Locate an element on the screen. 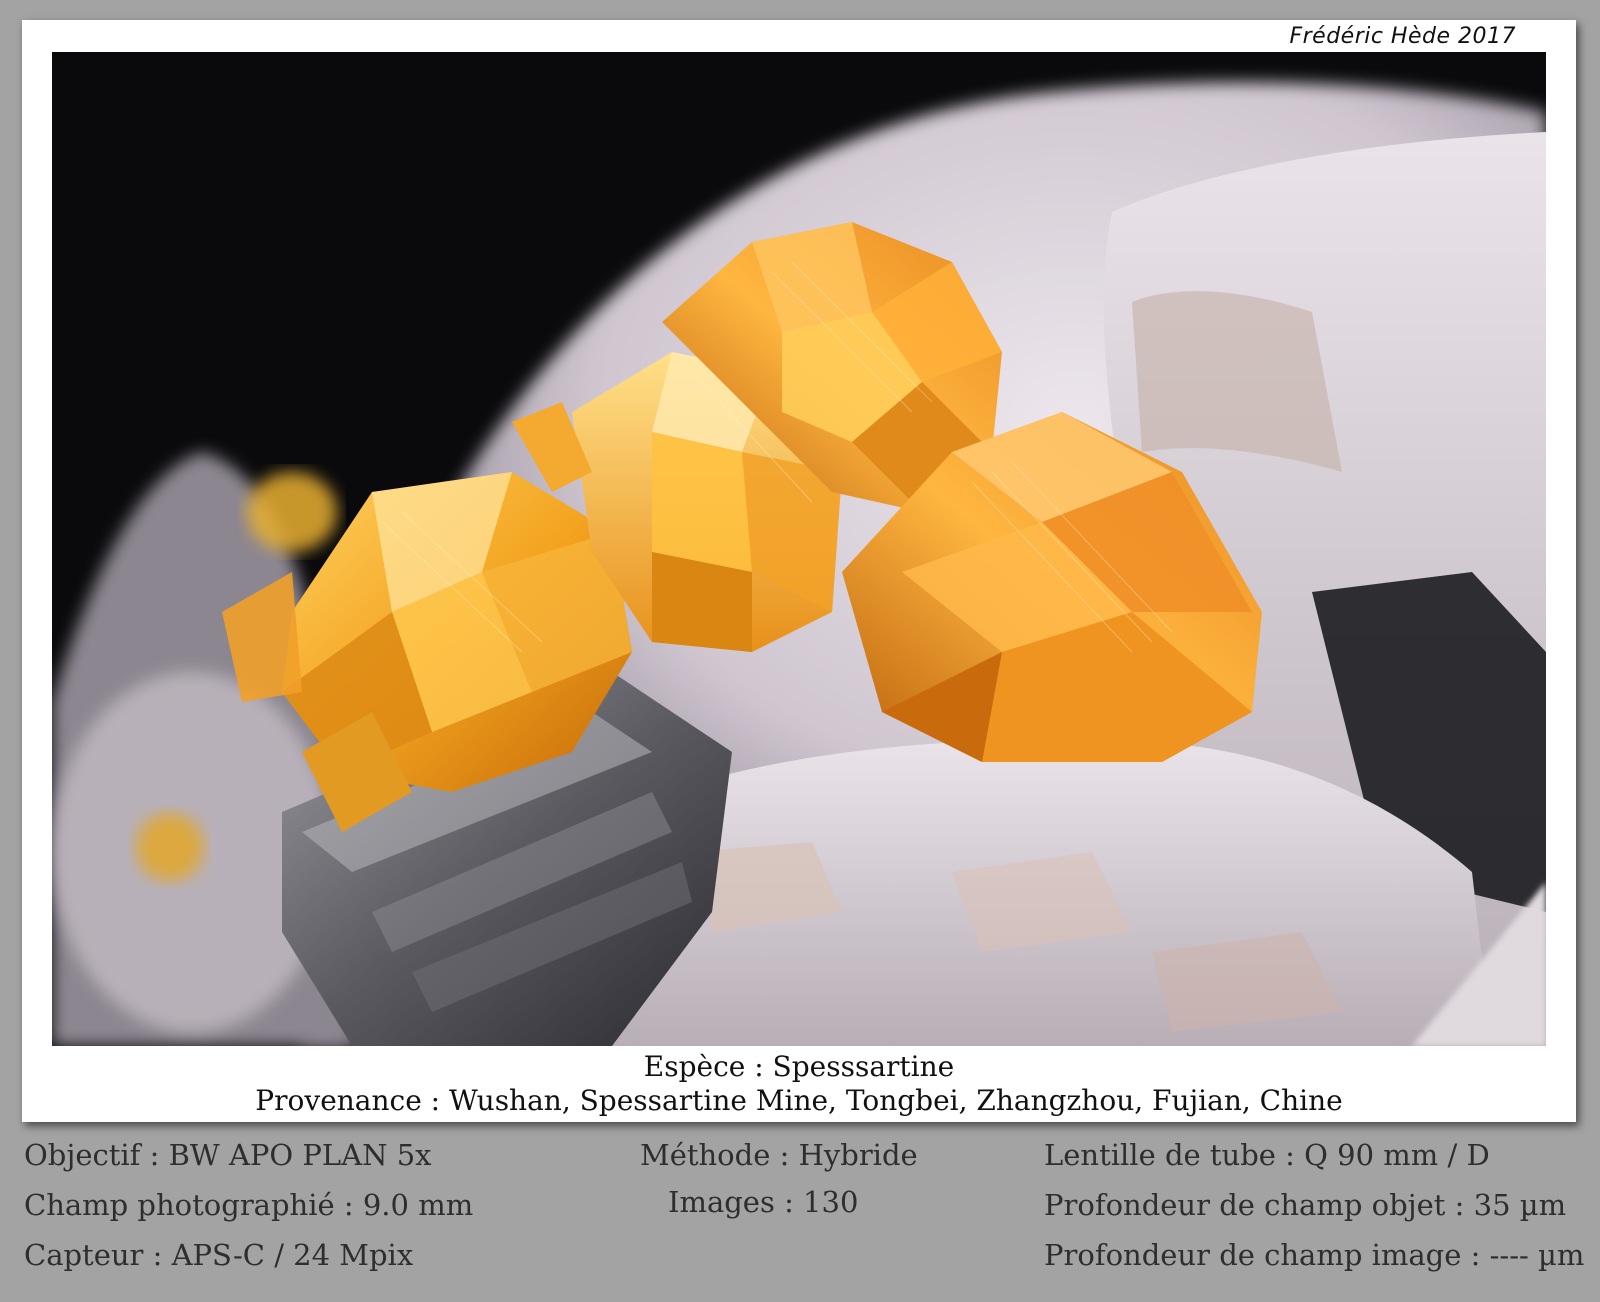  species-label: Espèce : Spesssartine is located at coordinates (799, 1066).